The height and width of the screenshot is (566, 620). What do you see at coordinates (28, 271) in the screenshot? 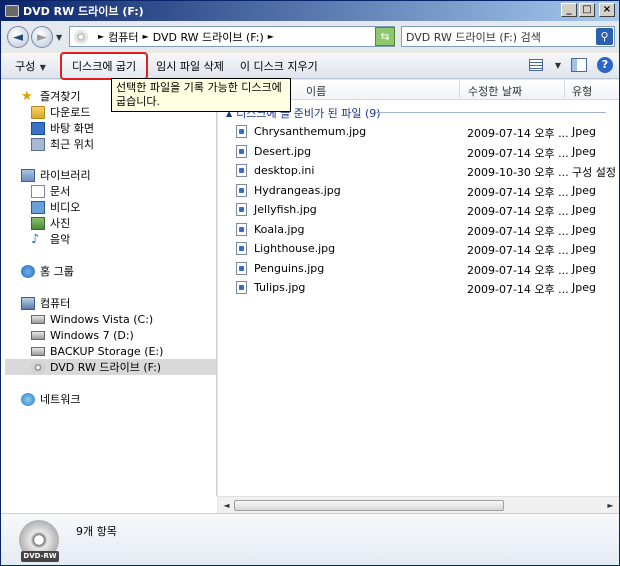
I see `homegroup-icon` at bounding box center [28, 271].